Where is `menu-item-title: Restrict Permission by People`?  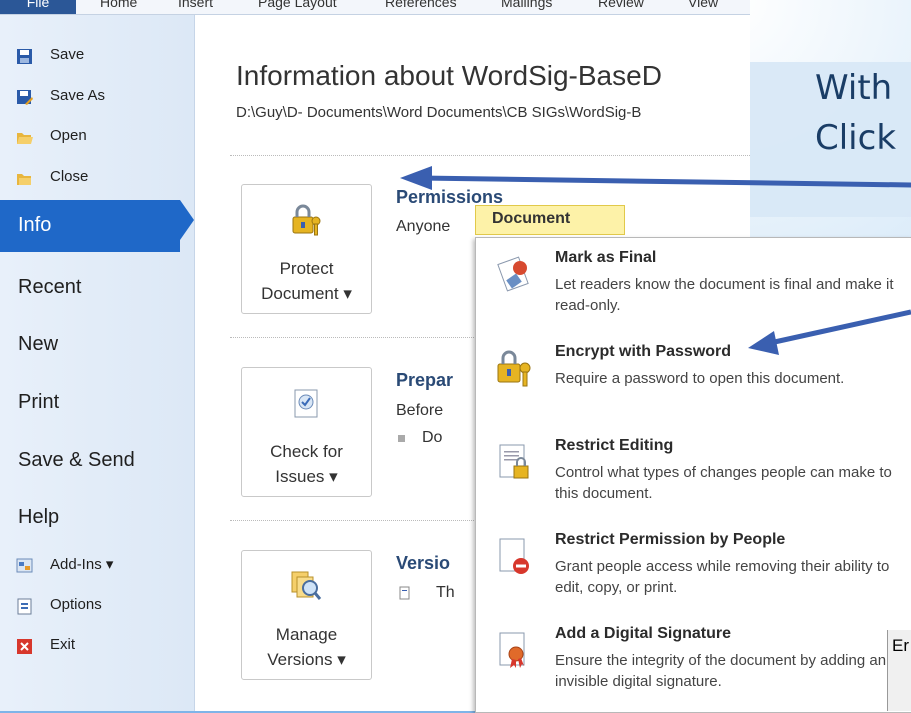
menu-item-title: Restrict Permission by People is located at coordinates (670, 539).